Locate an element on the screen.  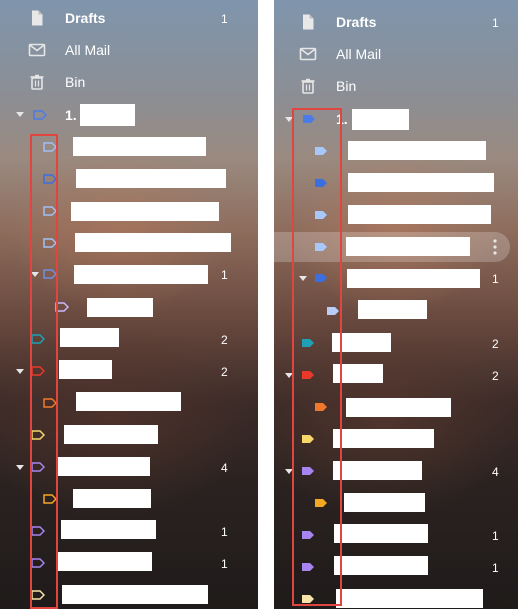
label-tag-icon is located at coordinates (40, 115).